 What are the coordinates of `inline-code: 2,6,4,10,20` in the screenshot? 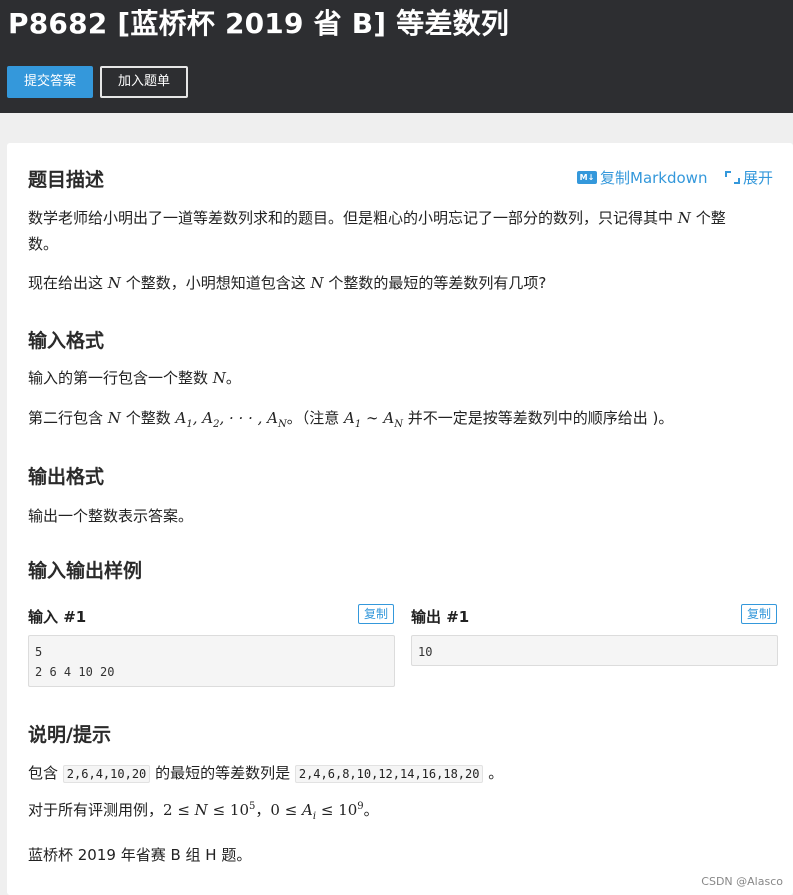 It's located at (106, 774).